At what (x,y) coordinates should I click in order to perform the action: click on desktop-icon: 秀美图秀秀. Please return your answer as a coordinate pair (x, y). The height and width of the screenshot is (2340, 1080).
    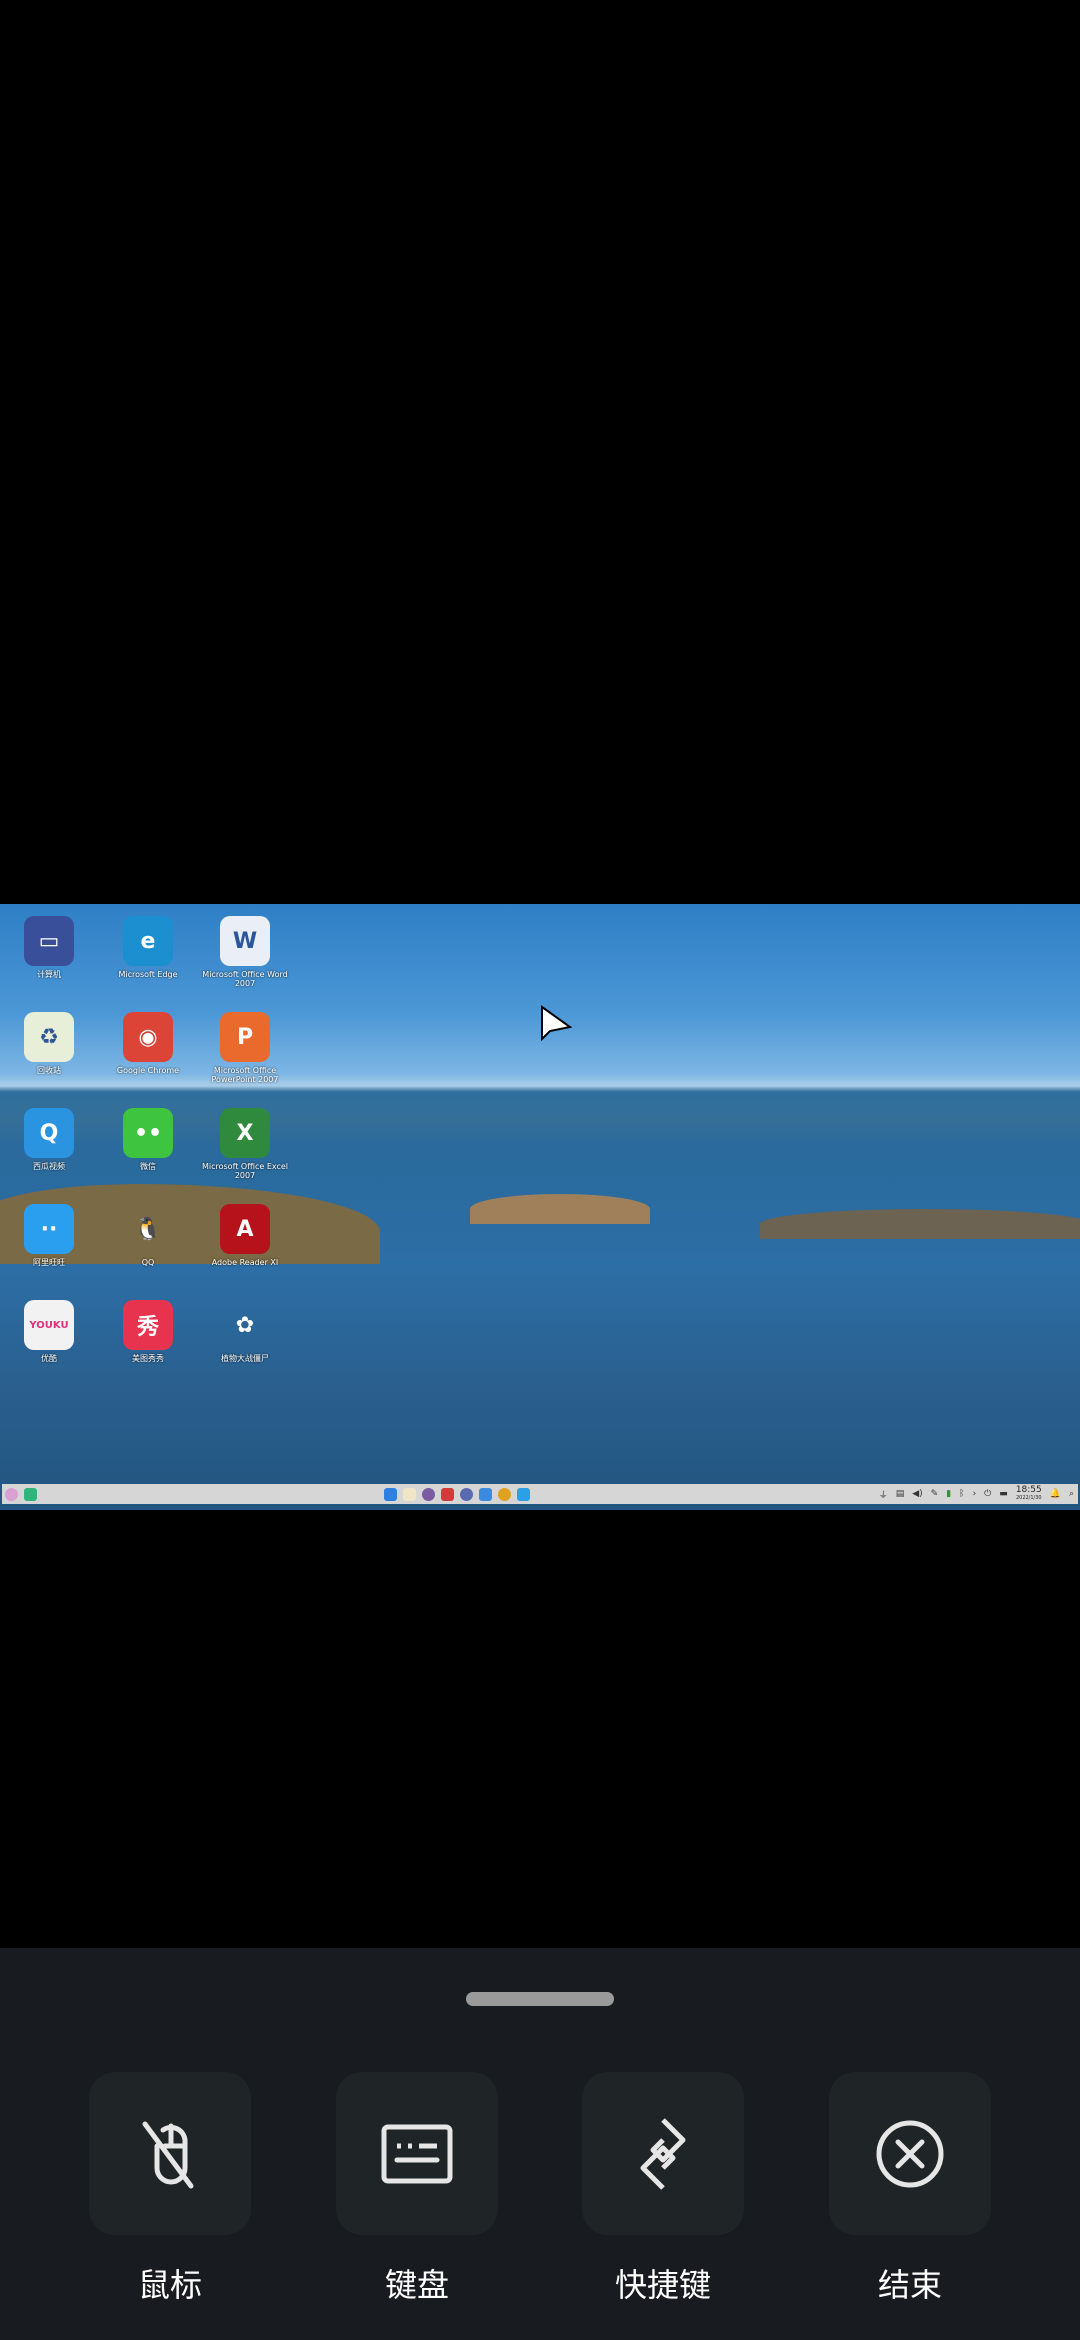
    Looking at the image, I should click on (148, 1331).